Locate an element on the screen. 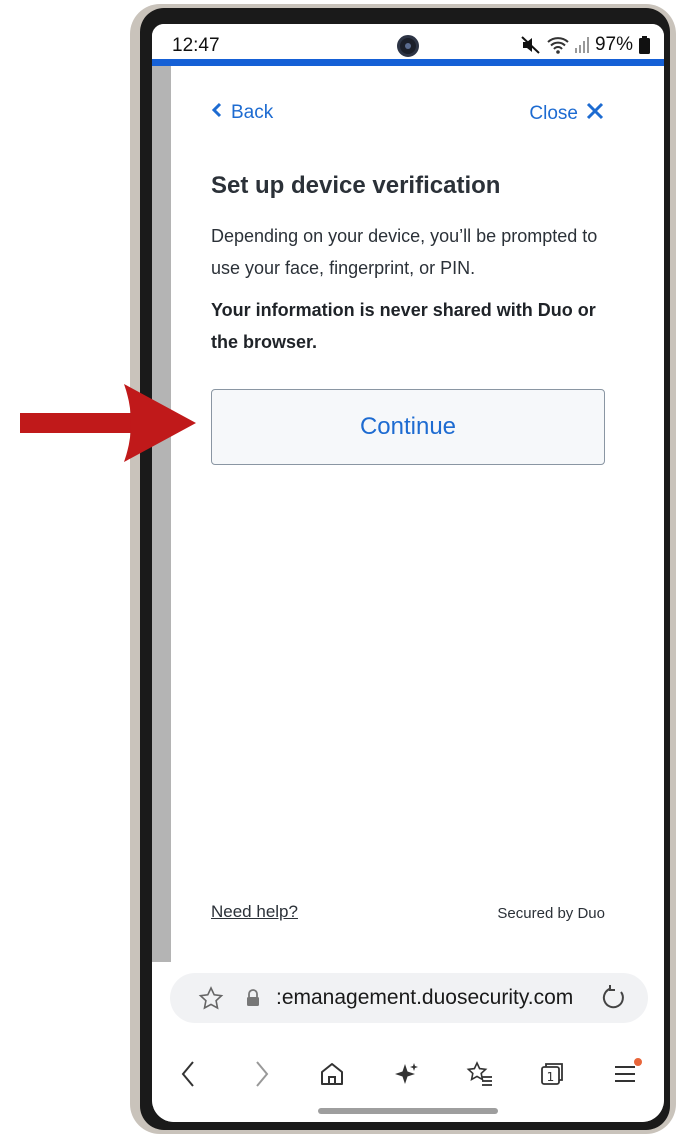 Image resolution: width=680 pixels, height=1136 pixels. status-bar: 12:47 97% is located at coordinates (408, 42).